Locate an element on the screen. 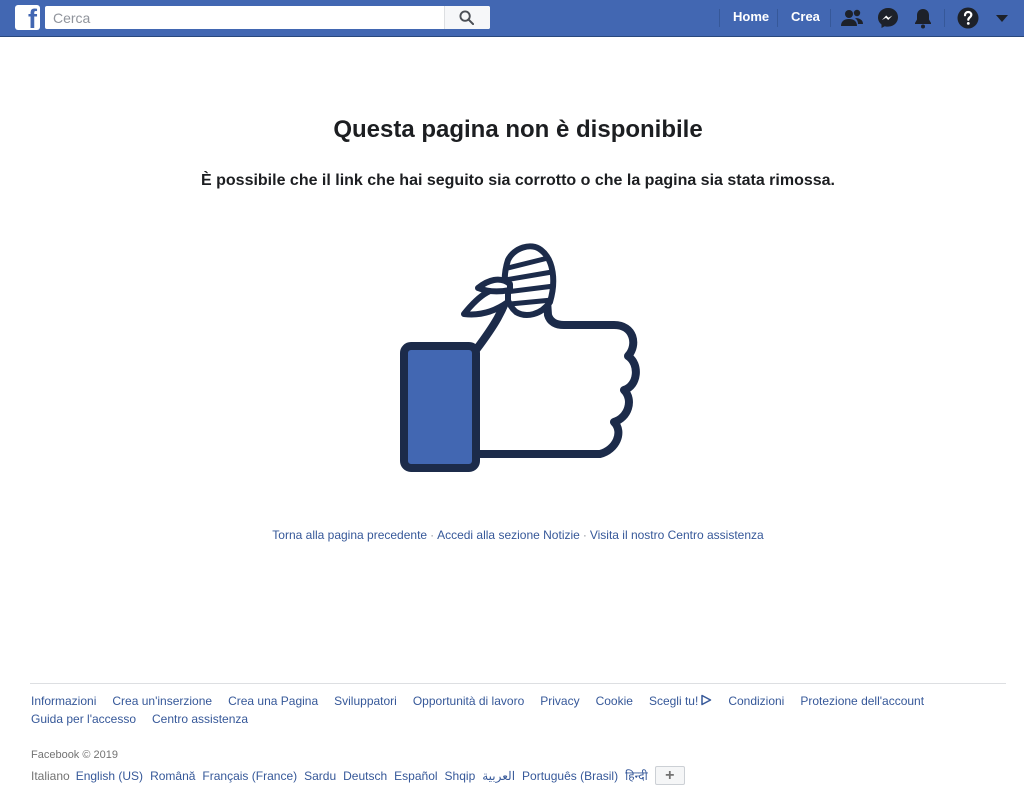  back-link: Torna alla pagina precedente is located at coordinates (349, 535).